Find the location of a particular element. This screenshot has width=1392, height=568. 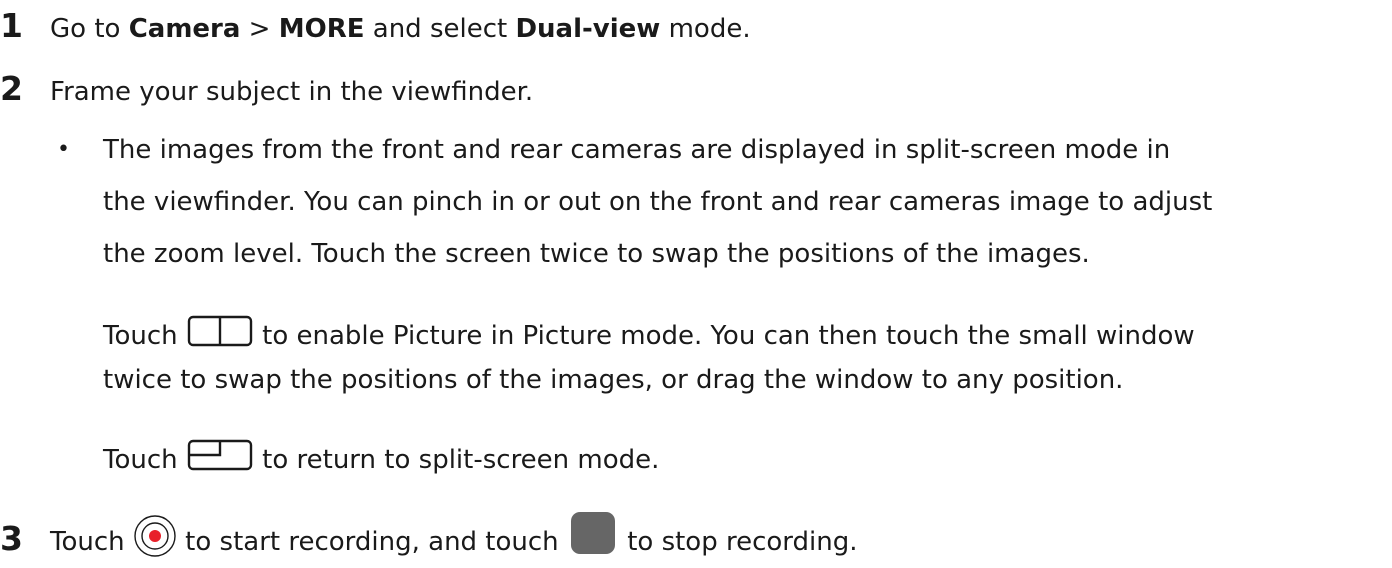

camera-label: Camera is located at coordinates (184, 29).